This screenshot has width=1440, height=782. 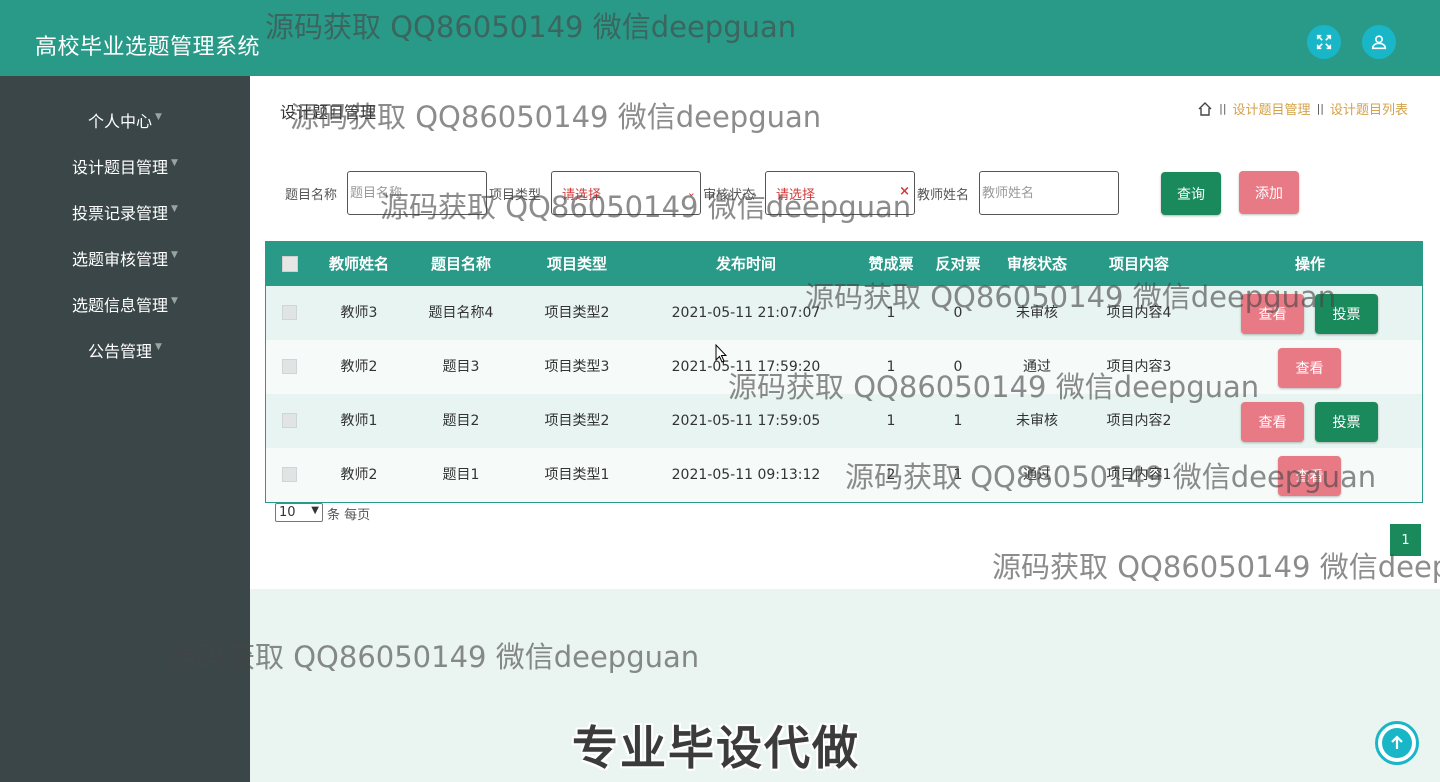 What do you see at coordinates (943, 195) in the screenshot?
I see `teacher-filter-label: 教师姓名` at bounding box center [943, 195].